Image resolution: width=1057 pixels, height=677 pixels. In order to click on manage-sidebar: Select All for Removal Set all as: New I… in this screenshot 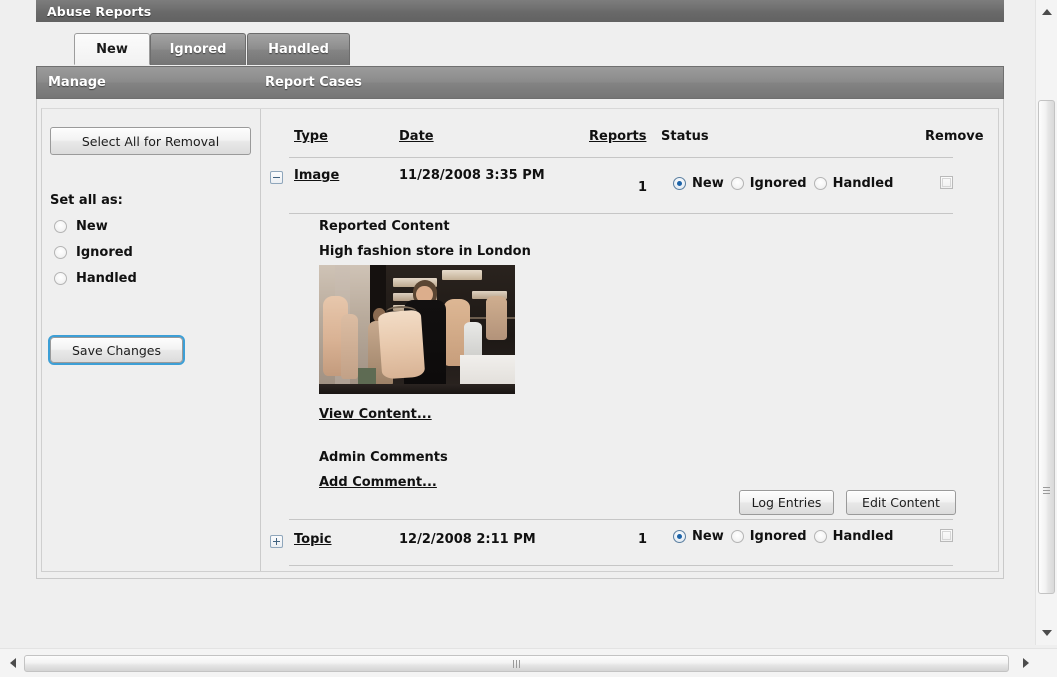, I will do `click(151, 340)`.